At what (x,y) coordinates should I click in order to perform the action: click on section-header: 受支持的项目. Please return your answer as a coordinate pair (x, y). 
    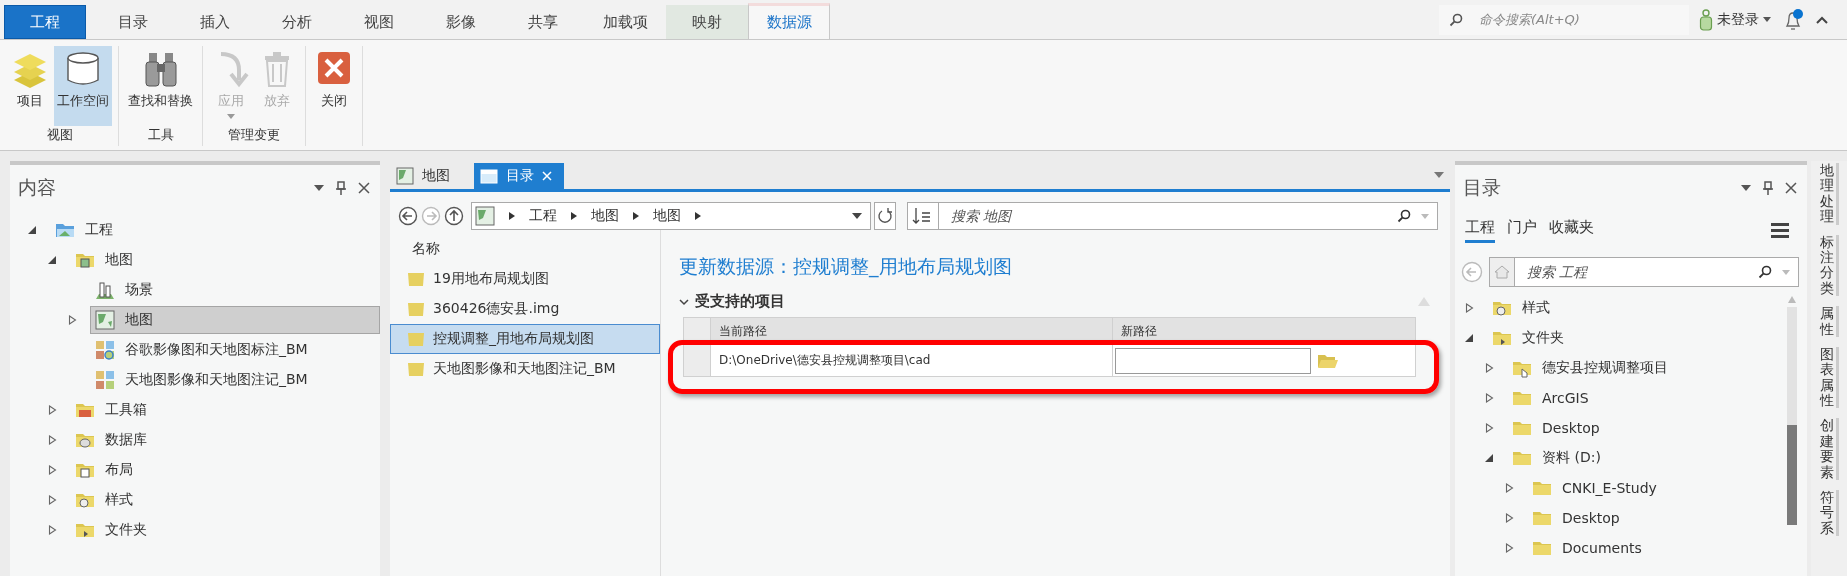
    Looking at the image, I should click on (732, 301).